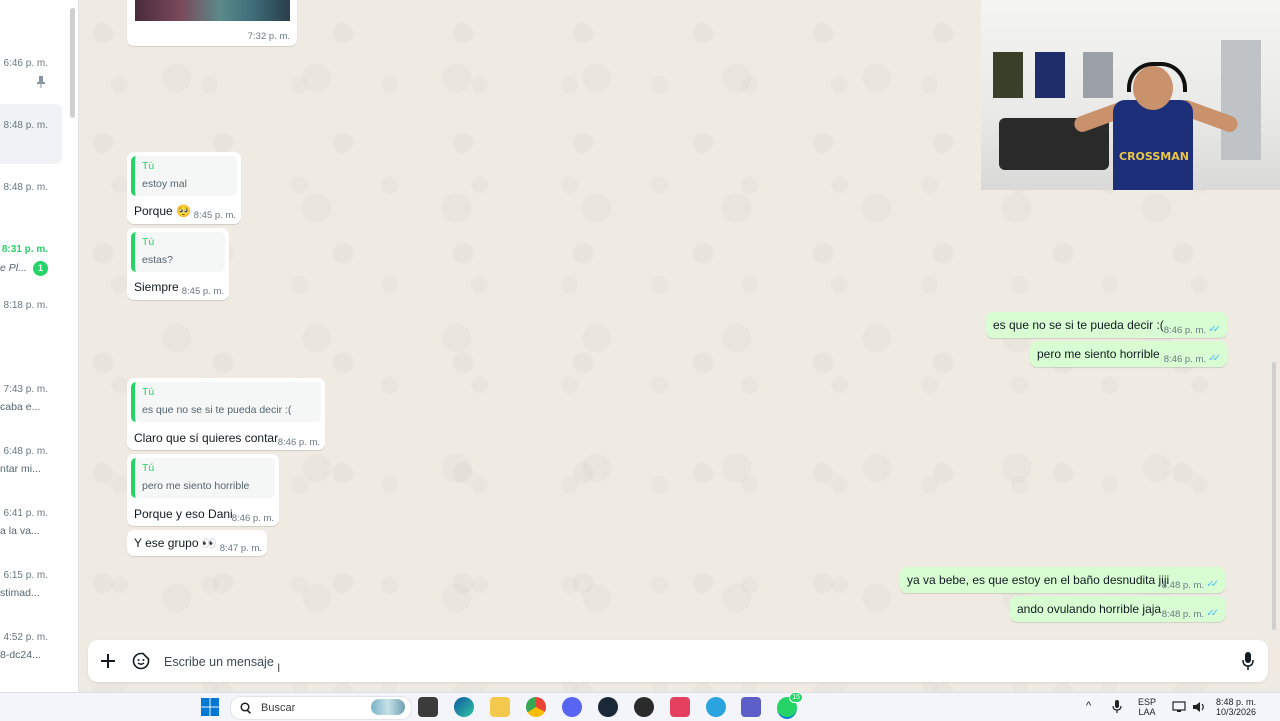  I want to click on quoted-message: Tú es que no se si te pueda decir :(, so click(226, 402).